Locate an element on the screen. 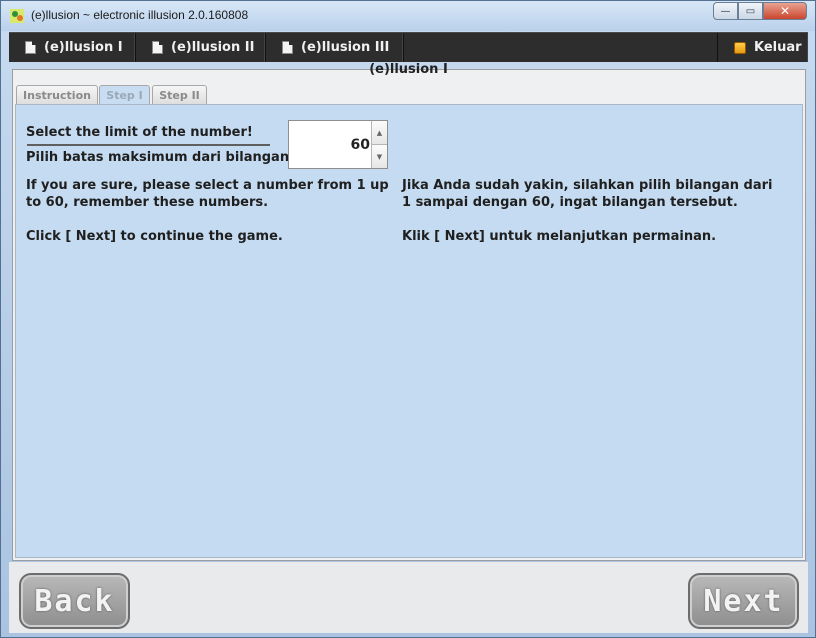 Image resolution: width=816 pixels, height=638 pixels. tab-label: Step I is located at coordinates (124, 95).